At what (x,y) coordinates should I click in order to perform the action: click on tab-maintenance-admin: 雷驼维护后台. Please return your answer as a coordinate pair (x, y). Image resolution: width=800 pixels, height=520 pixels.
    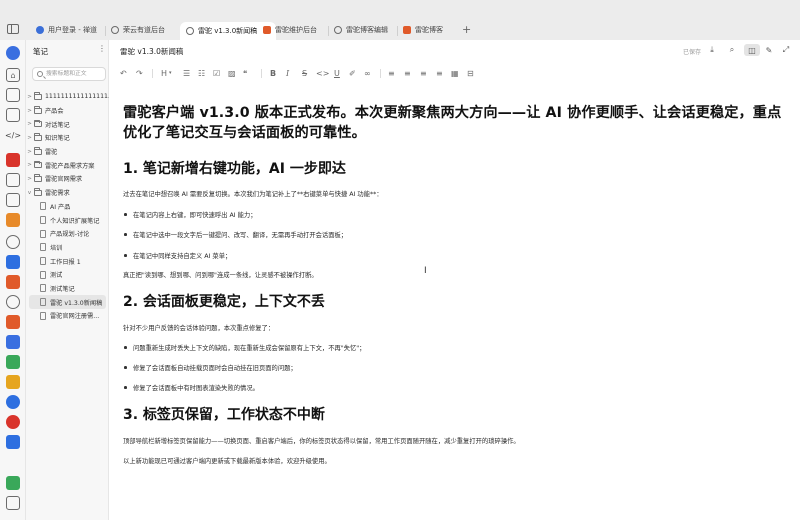
    Looking at the image, I should click on (290, 30).